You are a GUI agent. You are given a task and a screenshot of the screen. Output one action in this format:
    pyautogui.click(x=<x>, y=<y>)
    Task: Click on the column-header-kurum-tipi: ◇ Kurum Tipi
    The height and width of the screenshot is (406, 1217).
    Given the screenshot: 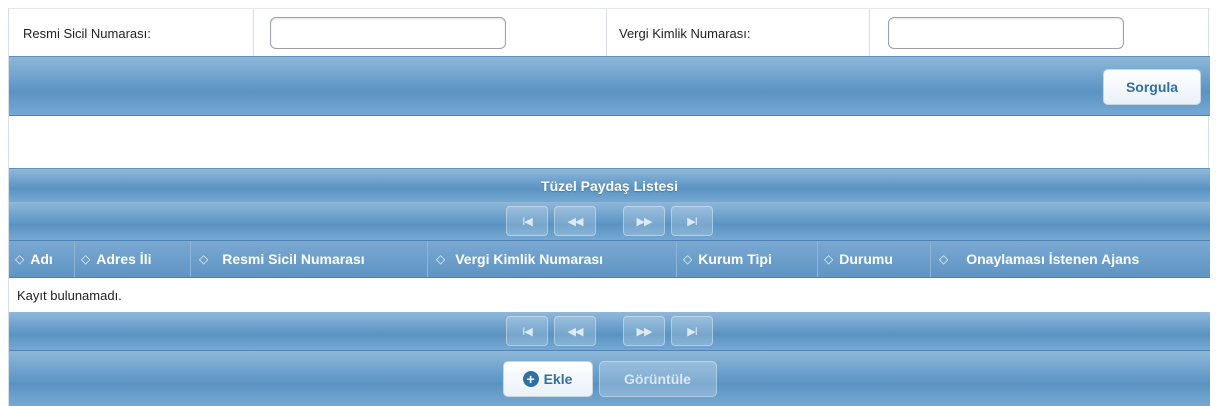 What is the action you would take?
    pyautogui.click(x=747, y=259)
    